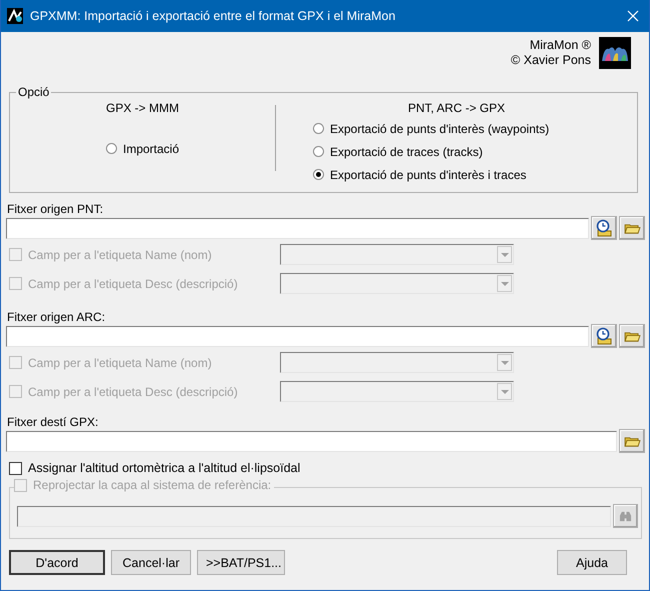 The image size is (650, 591). I want to click on author-credit: © Xavier Pons, so click(550, 60).